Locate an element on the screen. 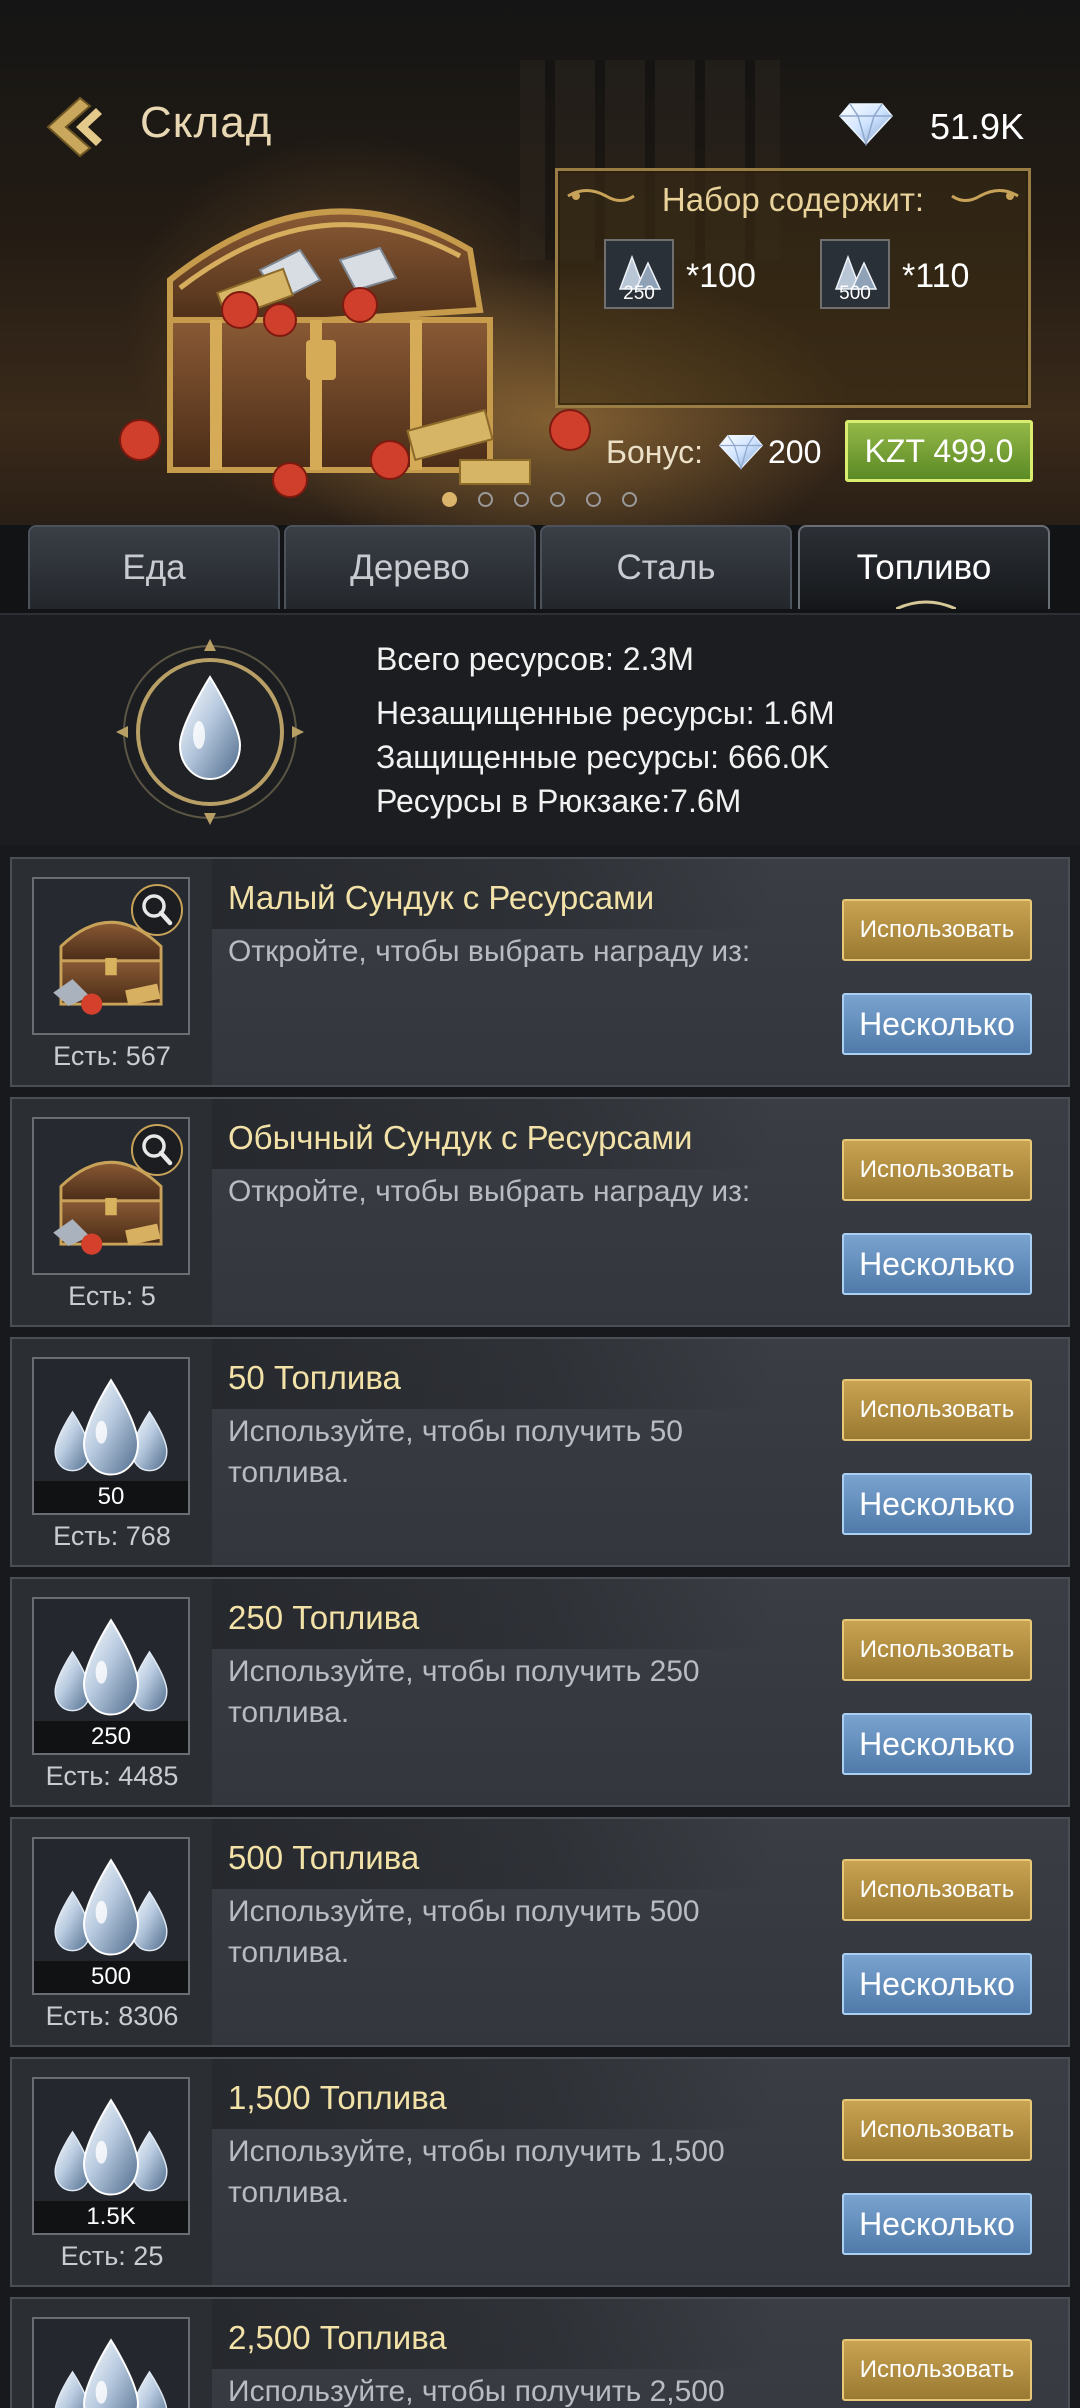  item-owned-count: Есть: 768 is located at coordinates (112, 1536).